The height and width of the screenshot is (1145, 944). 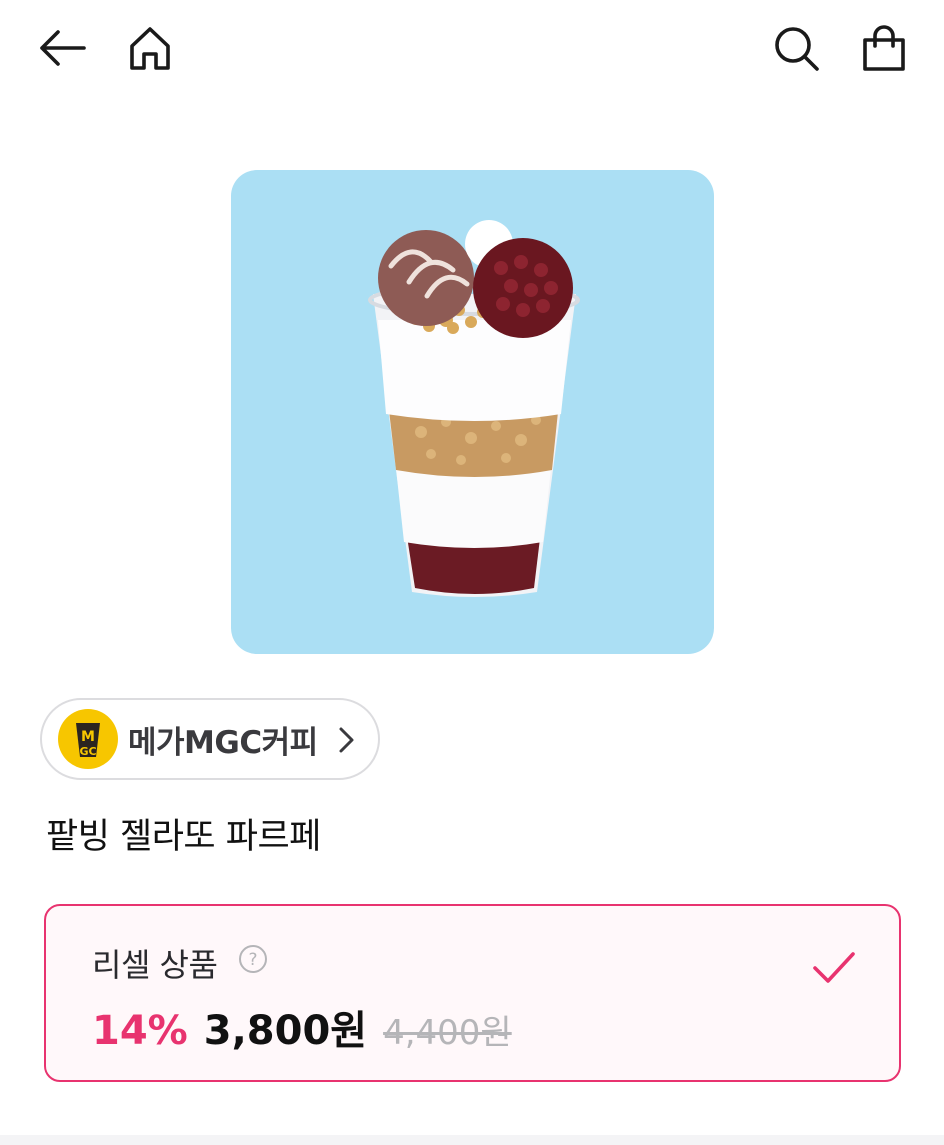 What do you see at coordinates (447, 1033) in the screenshot?
I see `original-price: 4,400원` at bounding box center [447, 1033].